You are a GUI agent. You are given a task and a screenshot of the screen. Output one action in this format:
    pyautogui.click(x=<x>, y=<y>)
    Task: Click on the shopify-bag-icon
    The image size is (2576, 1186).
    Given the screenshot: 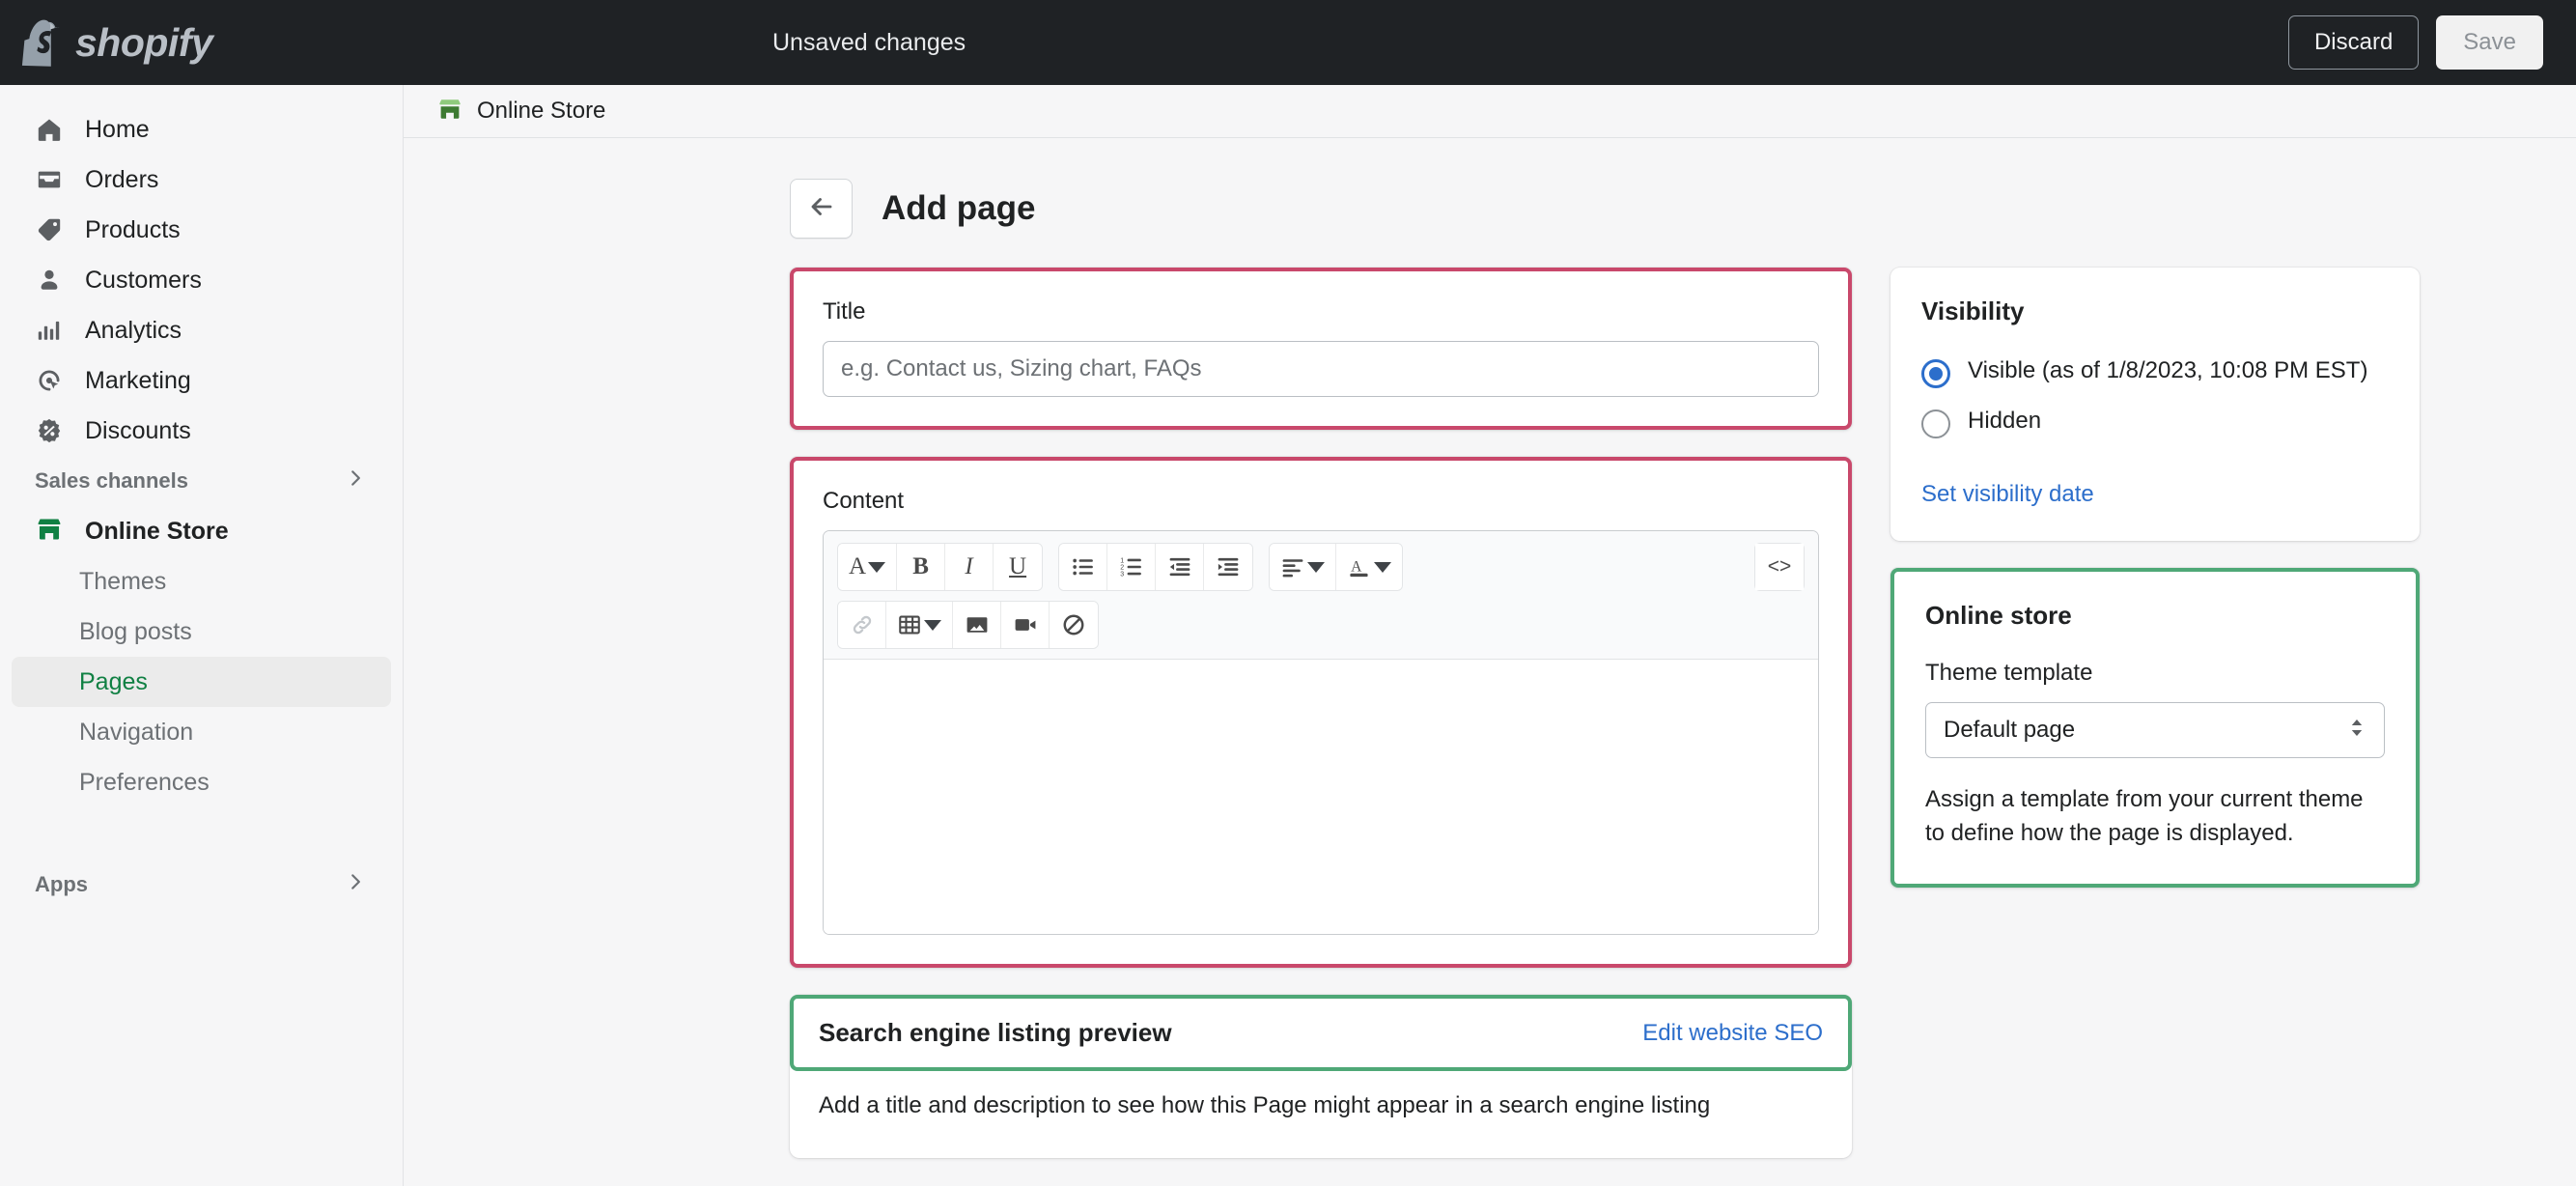 What is the action you would take?
    pyautogui.click(x=41, y=43)
    